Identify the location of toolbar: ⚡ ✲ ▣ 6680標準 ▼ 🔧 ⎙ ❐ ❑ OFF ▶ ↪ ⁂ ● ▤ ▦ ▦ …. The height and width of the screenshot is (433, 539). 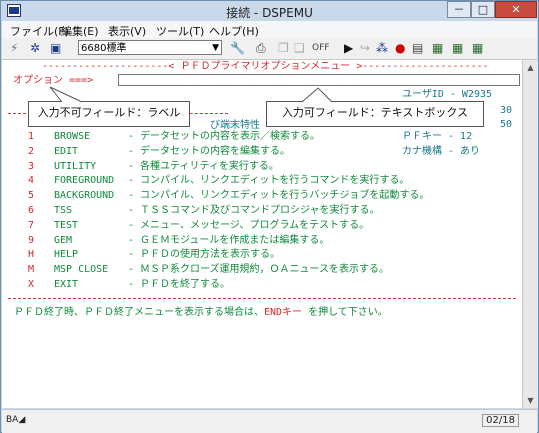
(269, 49).